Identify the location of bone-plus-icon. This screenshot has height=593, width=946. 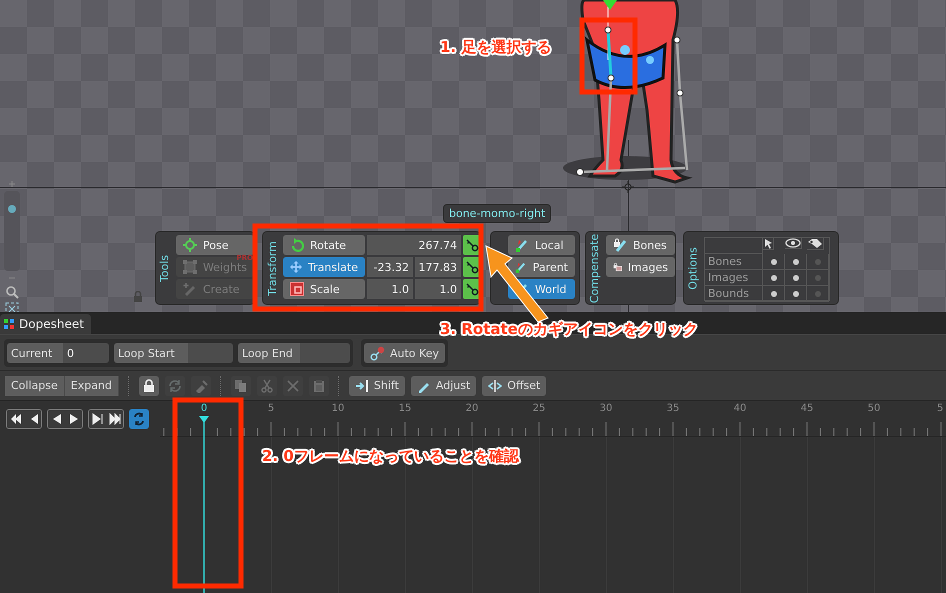
(190, 289).